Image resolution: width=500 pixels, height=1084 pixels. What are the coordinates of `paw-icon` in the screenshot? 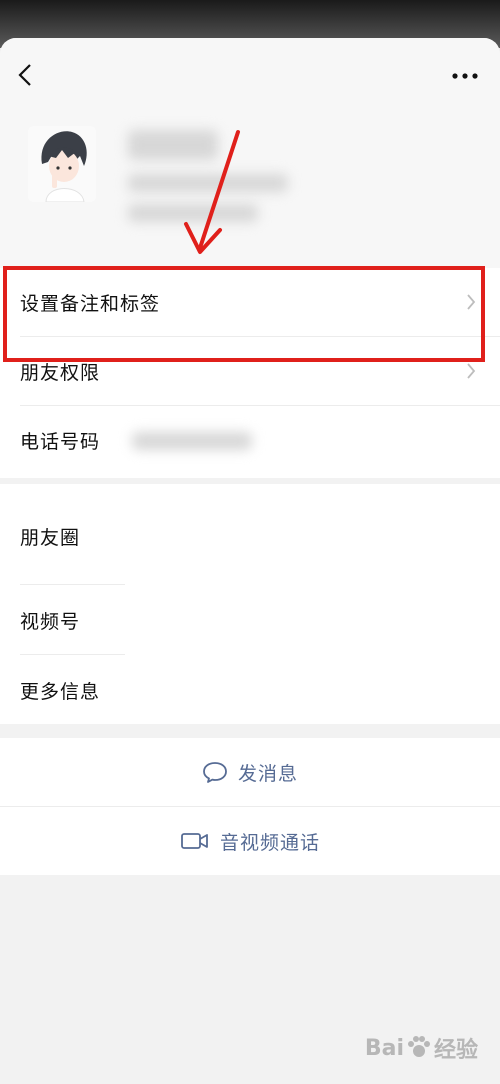 It's located at (418, 1046).